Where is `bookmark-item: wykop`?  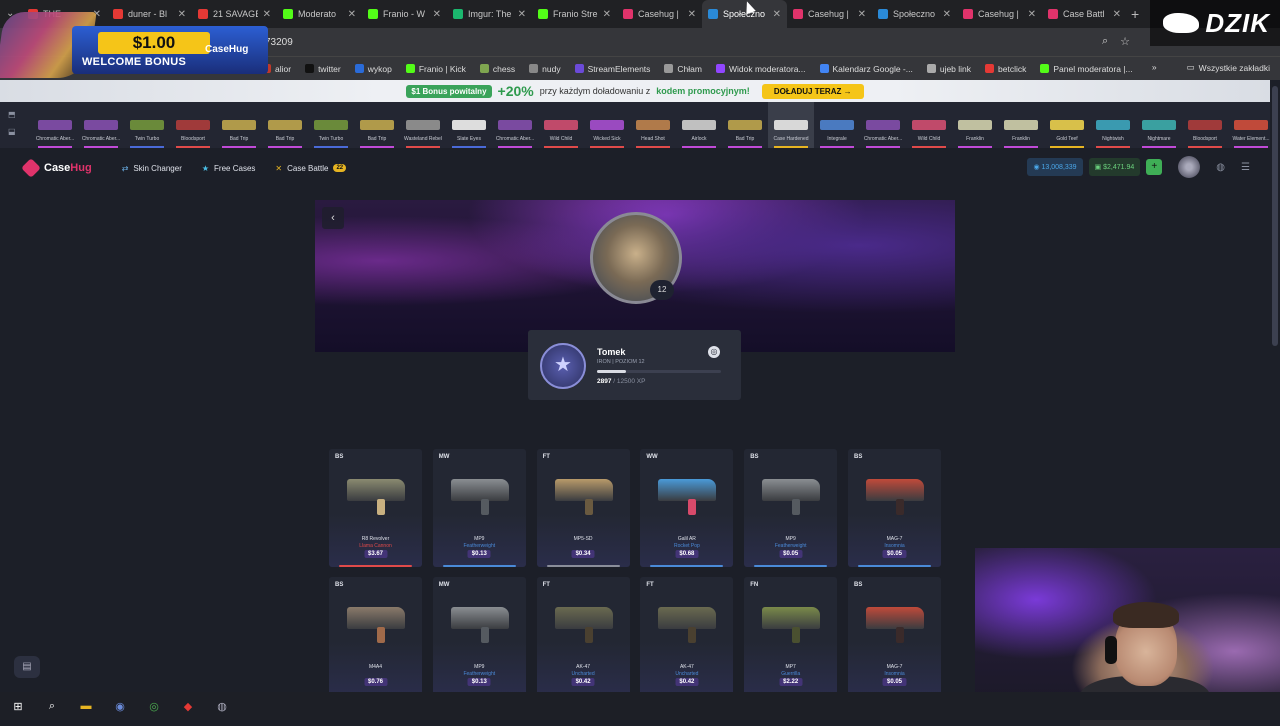 bookmark-item: wykop is located at coordinates (373, 69).